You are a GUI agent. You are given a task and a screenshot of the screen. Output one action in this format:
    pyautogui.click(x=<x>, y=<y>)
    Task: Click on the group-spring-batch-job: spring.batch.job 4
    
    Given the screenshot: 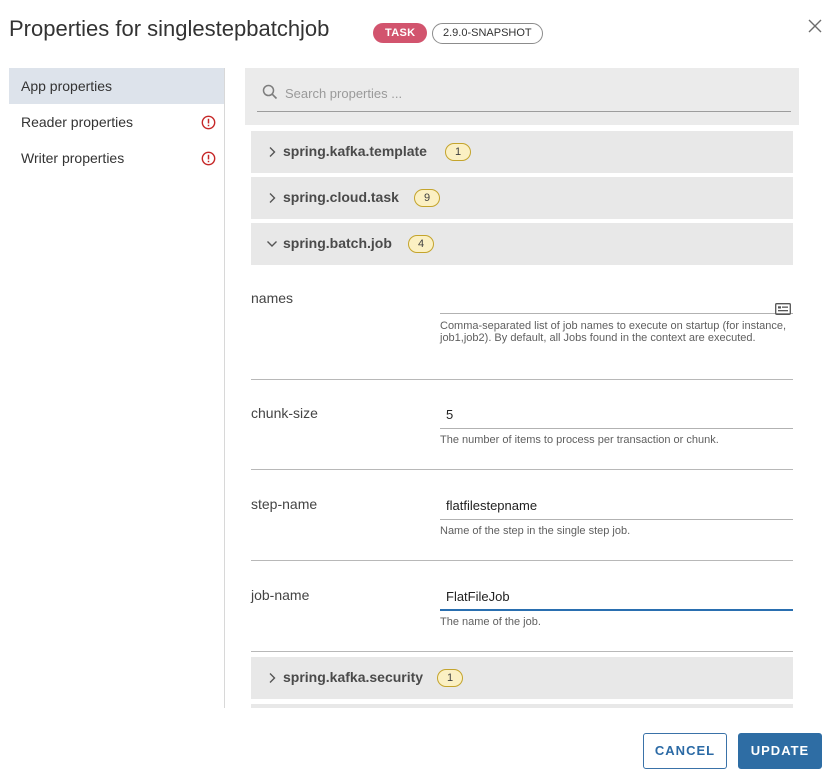 What is the action you would take?
    pyautogui.click(x=522, y=244)
    